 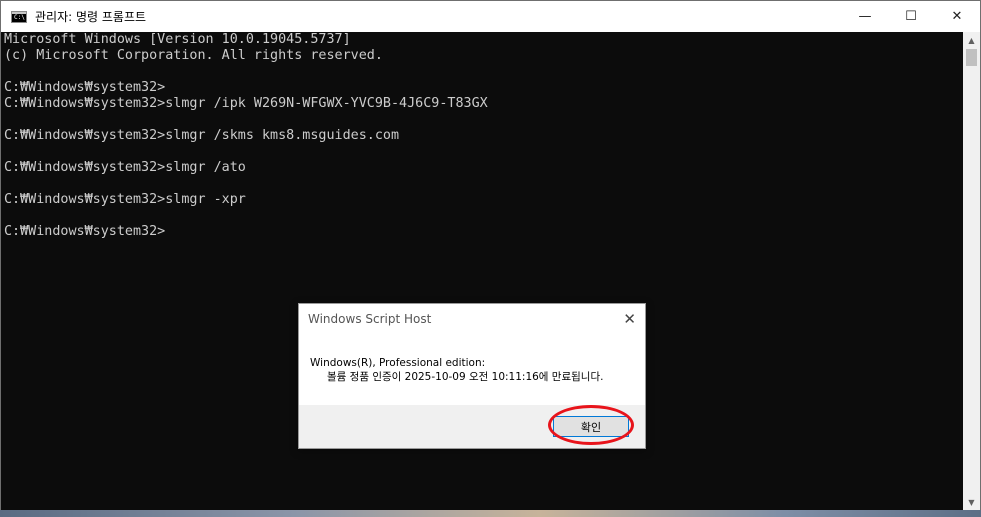 What do you see at coordinates (971, 40) in the screenshot?
I see `scroll-up-arrow-icon: ▲` at bounding box center [971, 40].